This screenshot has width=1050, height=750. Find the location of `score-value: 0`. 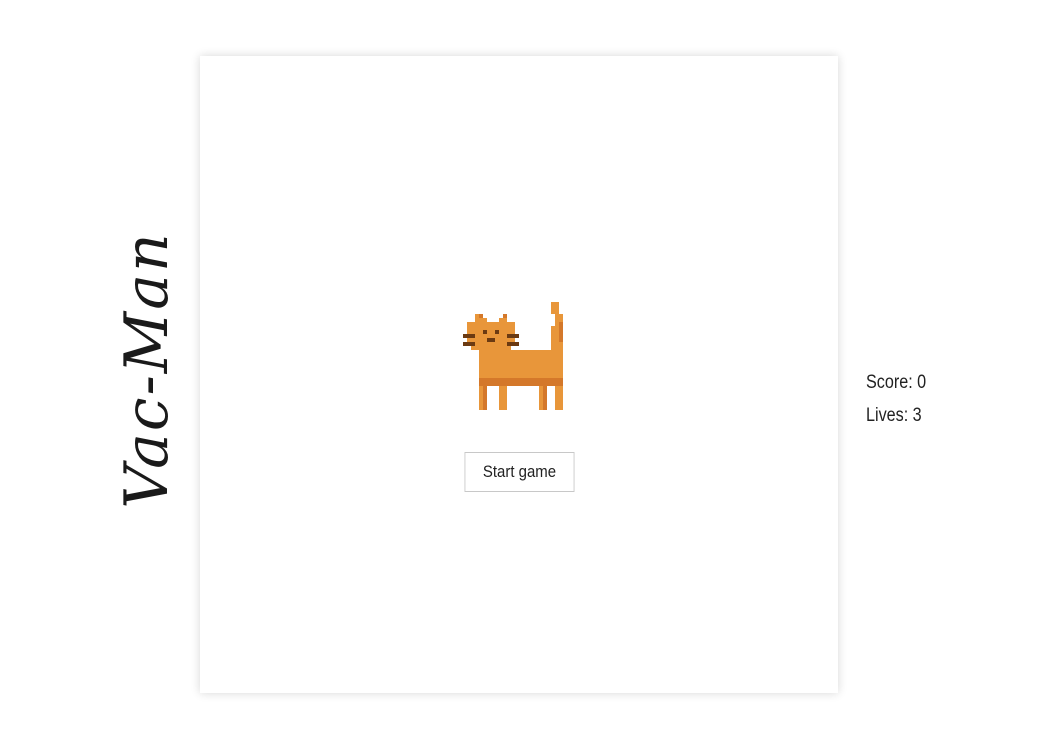

score-value: 0 is located at coordinates (922, 382).